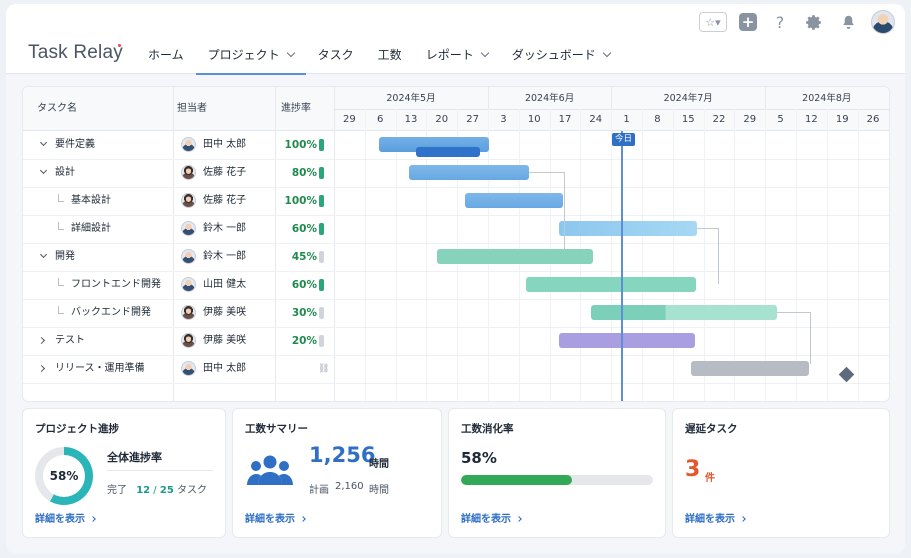  I want to click on today-marker: 今日, so click(624, 139).